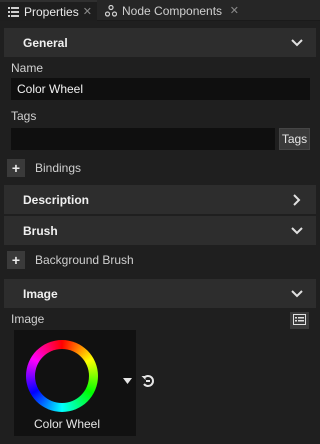 The width and height of the screenshot is (320, 444). What do you see at coordinates (160, 199) in the screenshot?
I see `section-description-header: Description` at bounding box center [160, 199].